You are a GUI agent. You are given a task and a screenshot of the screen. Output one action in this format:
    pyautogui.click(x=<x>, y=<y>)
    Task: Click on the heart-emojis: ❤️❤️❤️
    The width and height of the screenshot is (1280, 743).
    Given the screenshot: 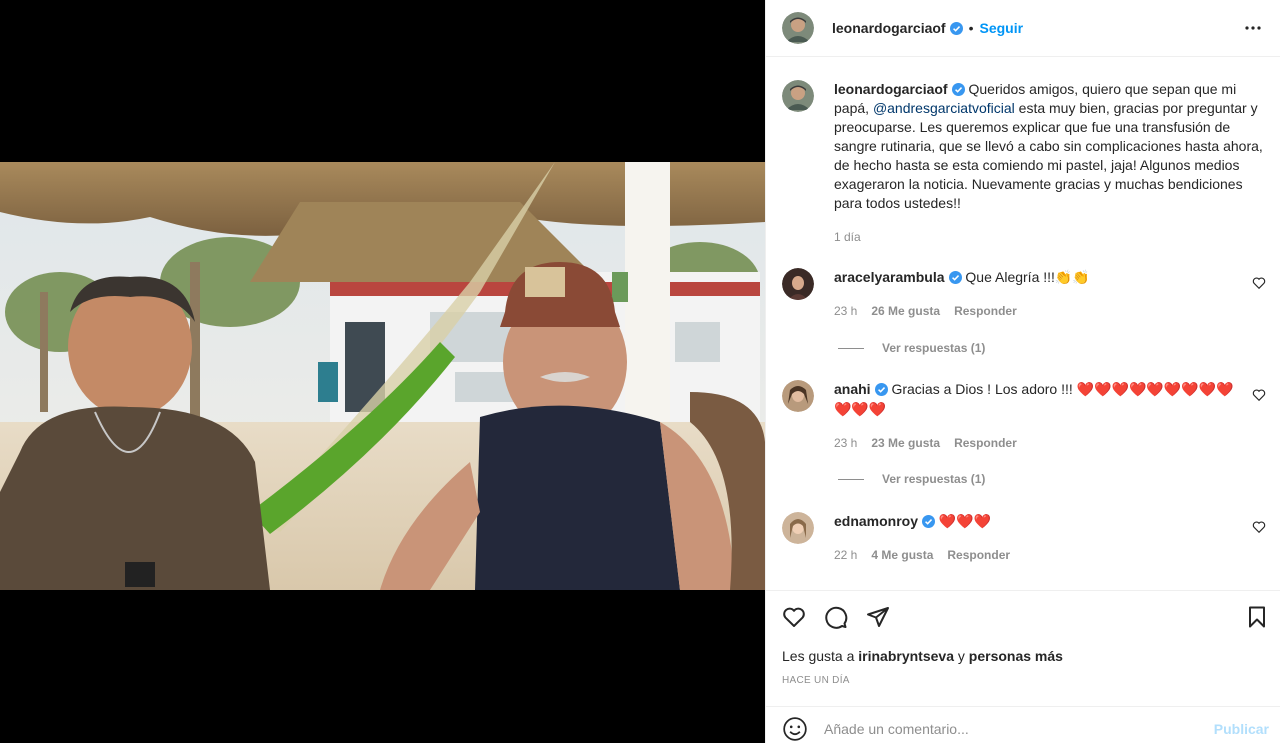 What is the action you would take?
    pyautogui.click(x=965, y=522)
    